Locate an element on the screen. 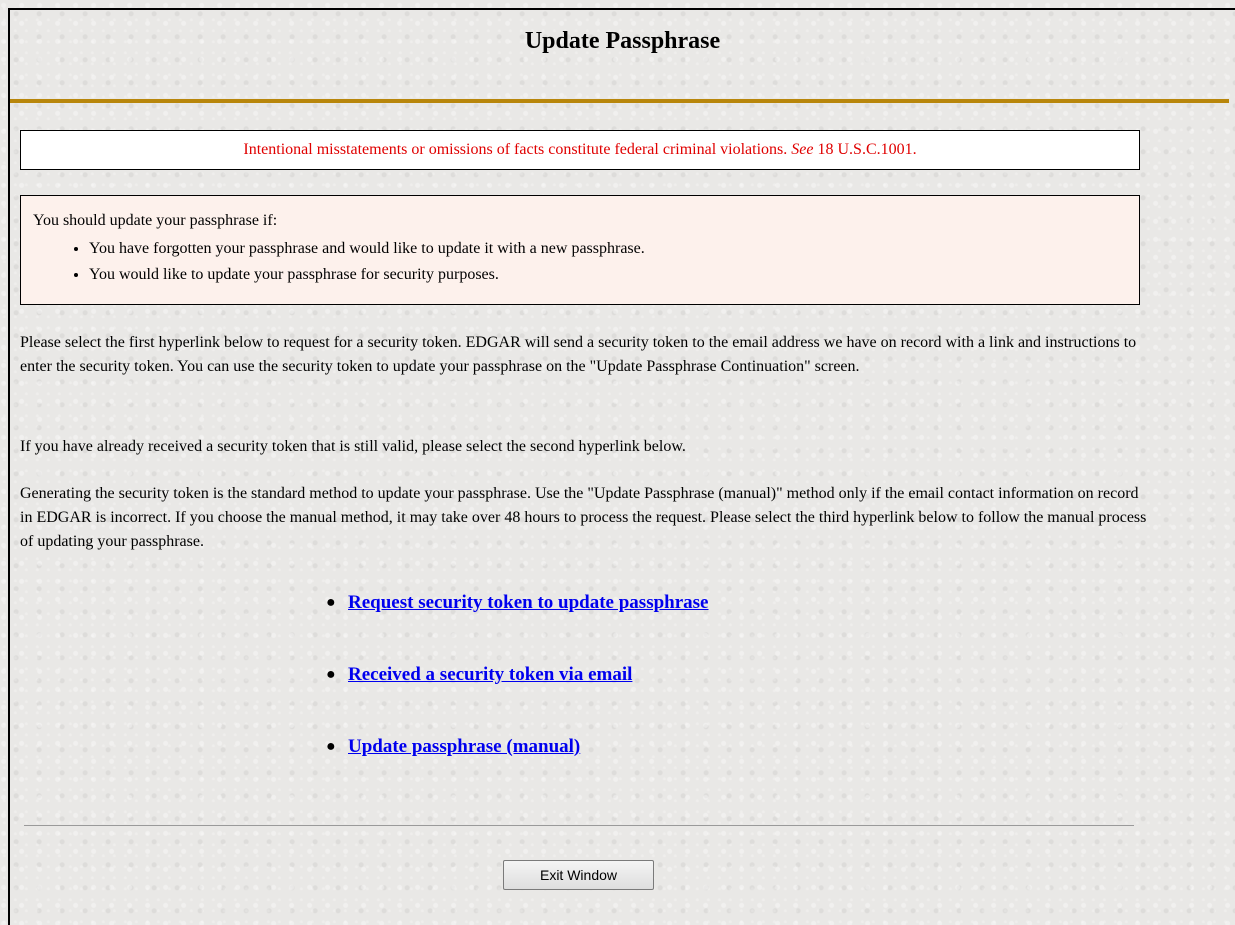 The width and height of the screenshot is (1235, 925). warning-see: See is located at coordinates (802, 149).